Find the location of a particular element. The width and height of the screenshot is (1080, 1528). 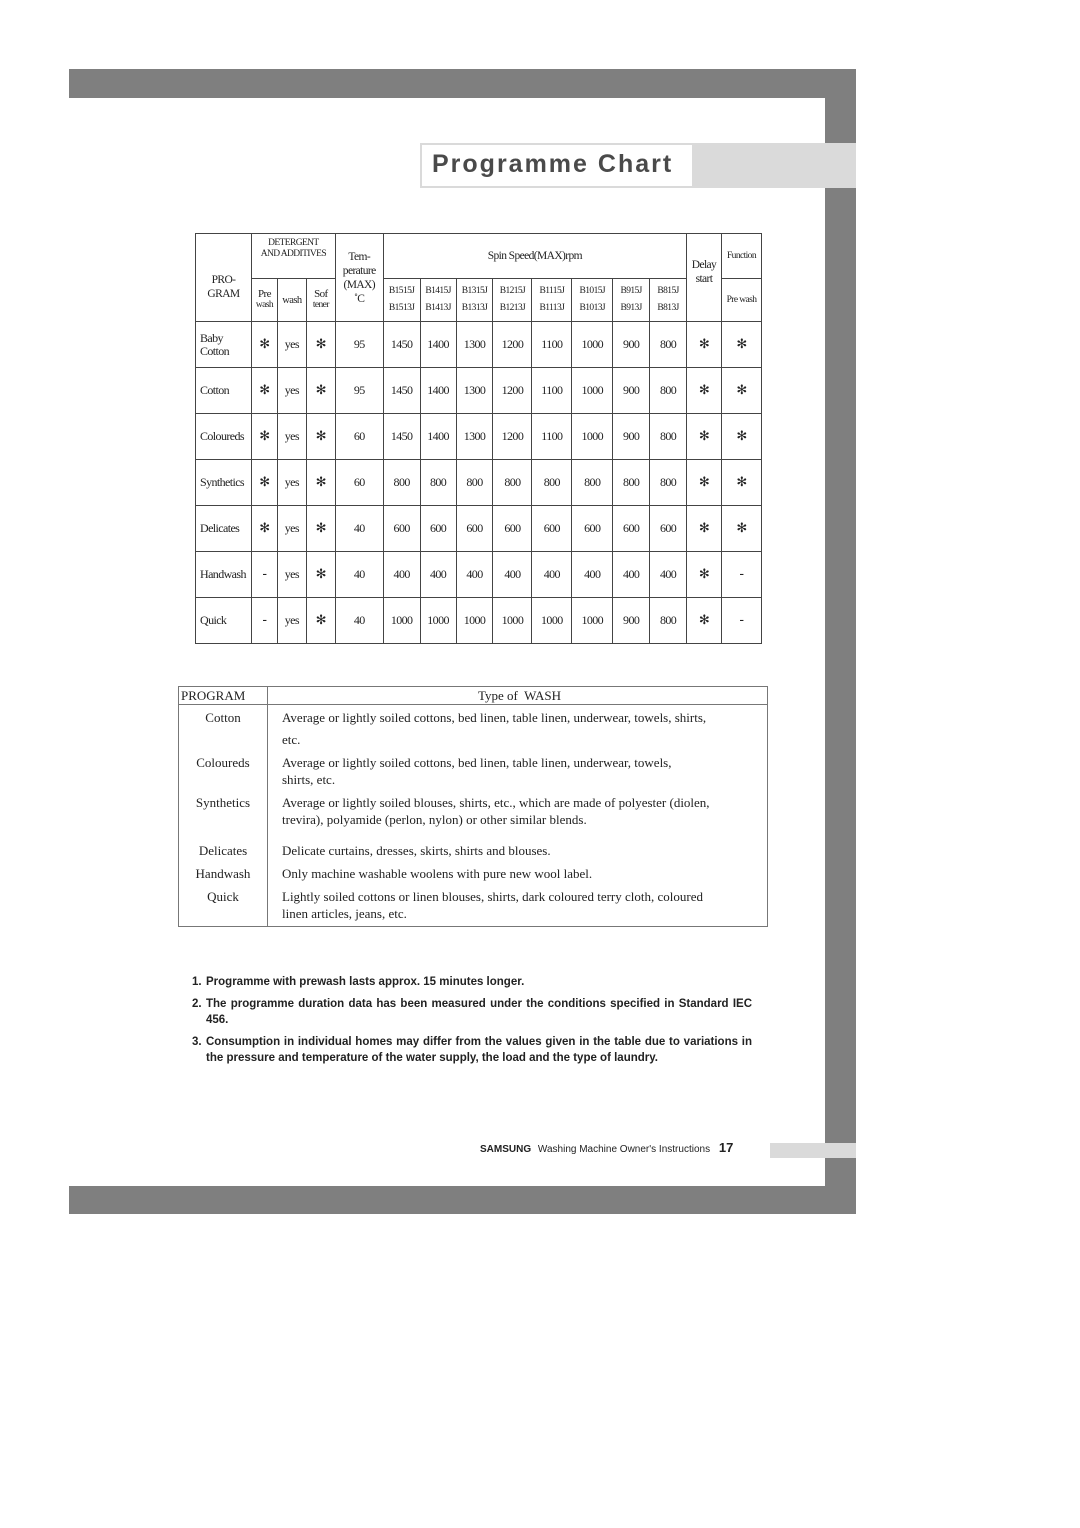

note-number: 3. is located at coordinates (197, 1042).